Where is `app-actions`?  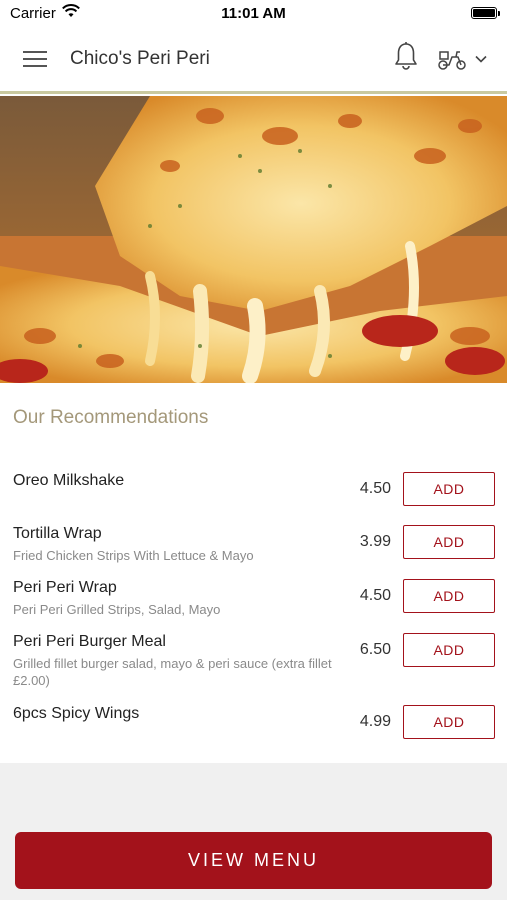
app-actions is located at coordinates (450, 58).